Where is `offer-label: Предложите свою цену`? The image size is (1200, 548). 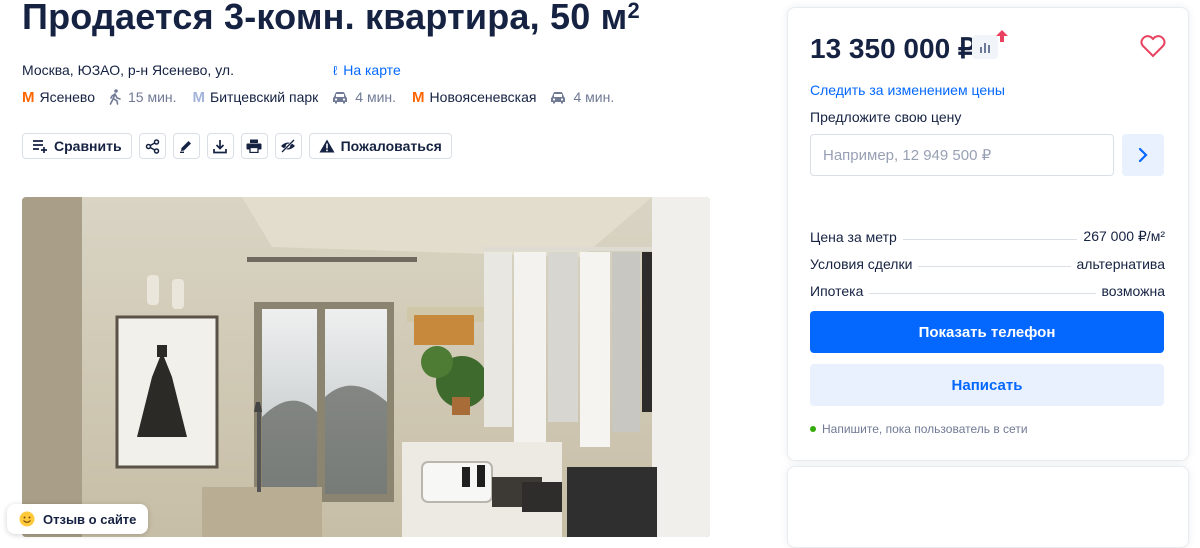
offer-label: Предложите свою цену is located at coordinates (886, 117).